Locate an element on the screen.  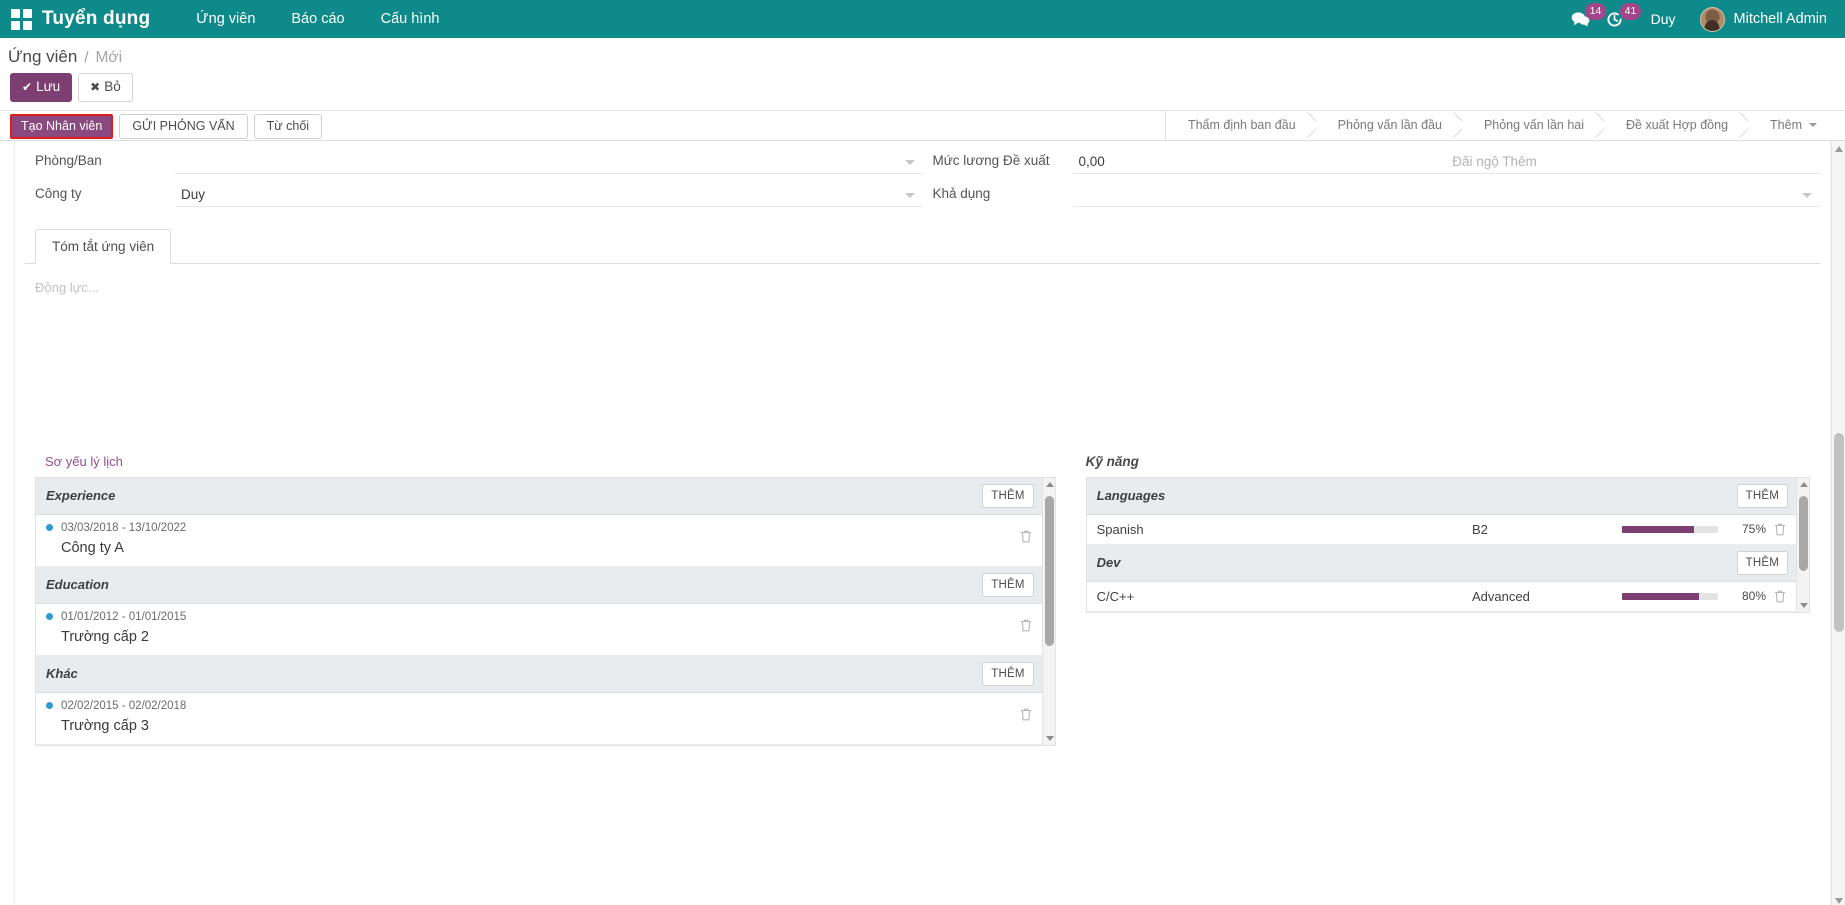
resume-group-experience: Experience THÊM is located at coordinates (539, 496).